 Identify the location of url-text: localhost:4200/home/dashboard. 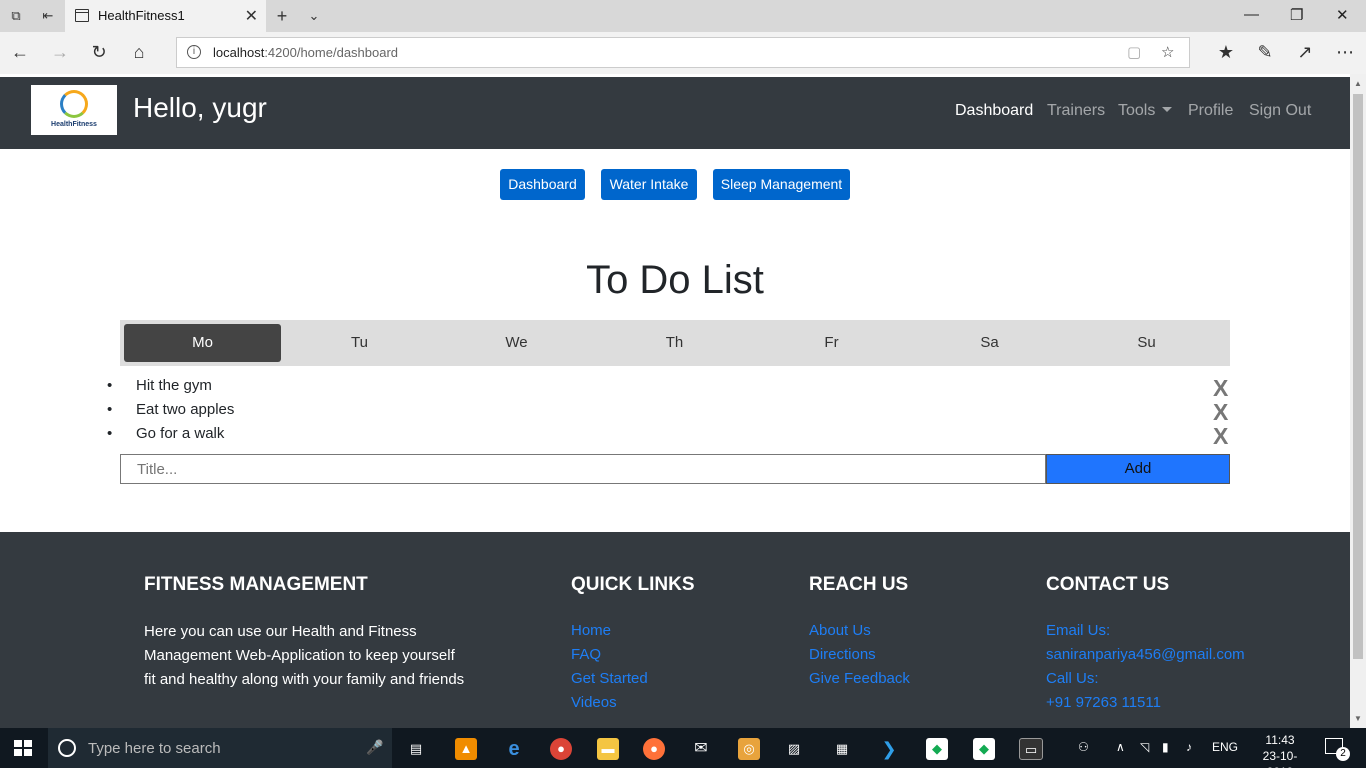
(305, 52).